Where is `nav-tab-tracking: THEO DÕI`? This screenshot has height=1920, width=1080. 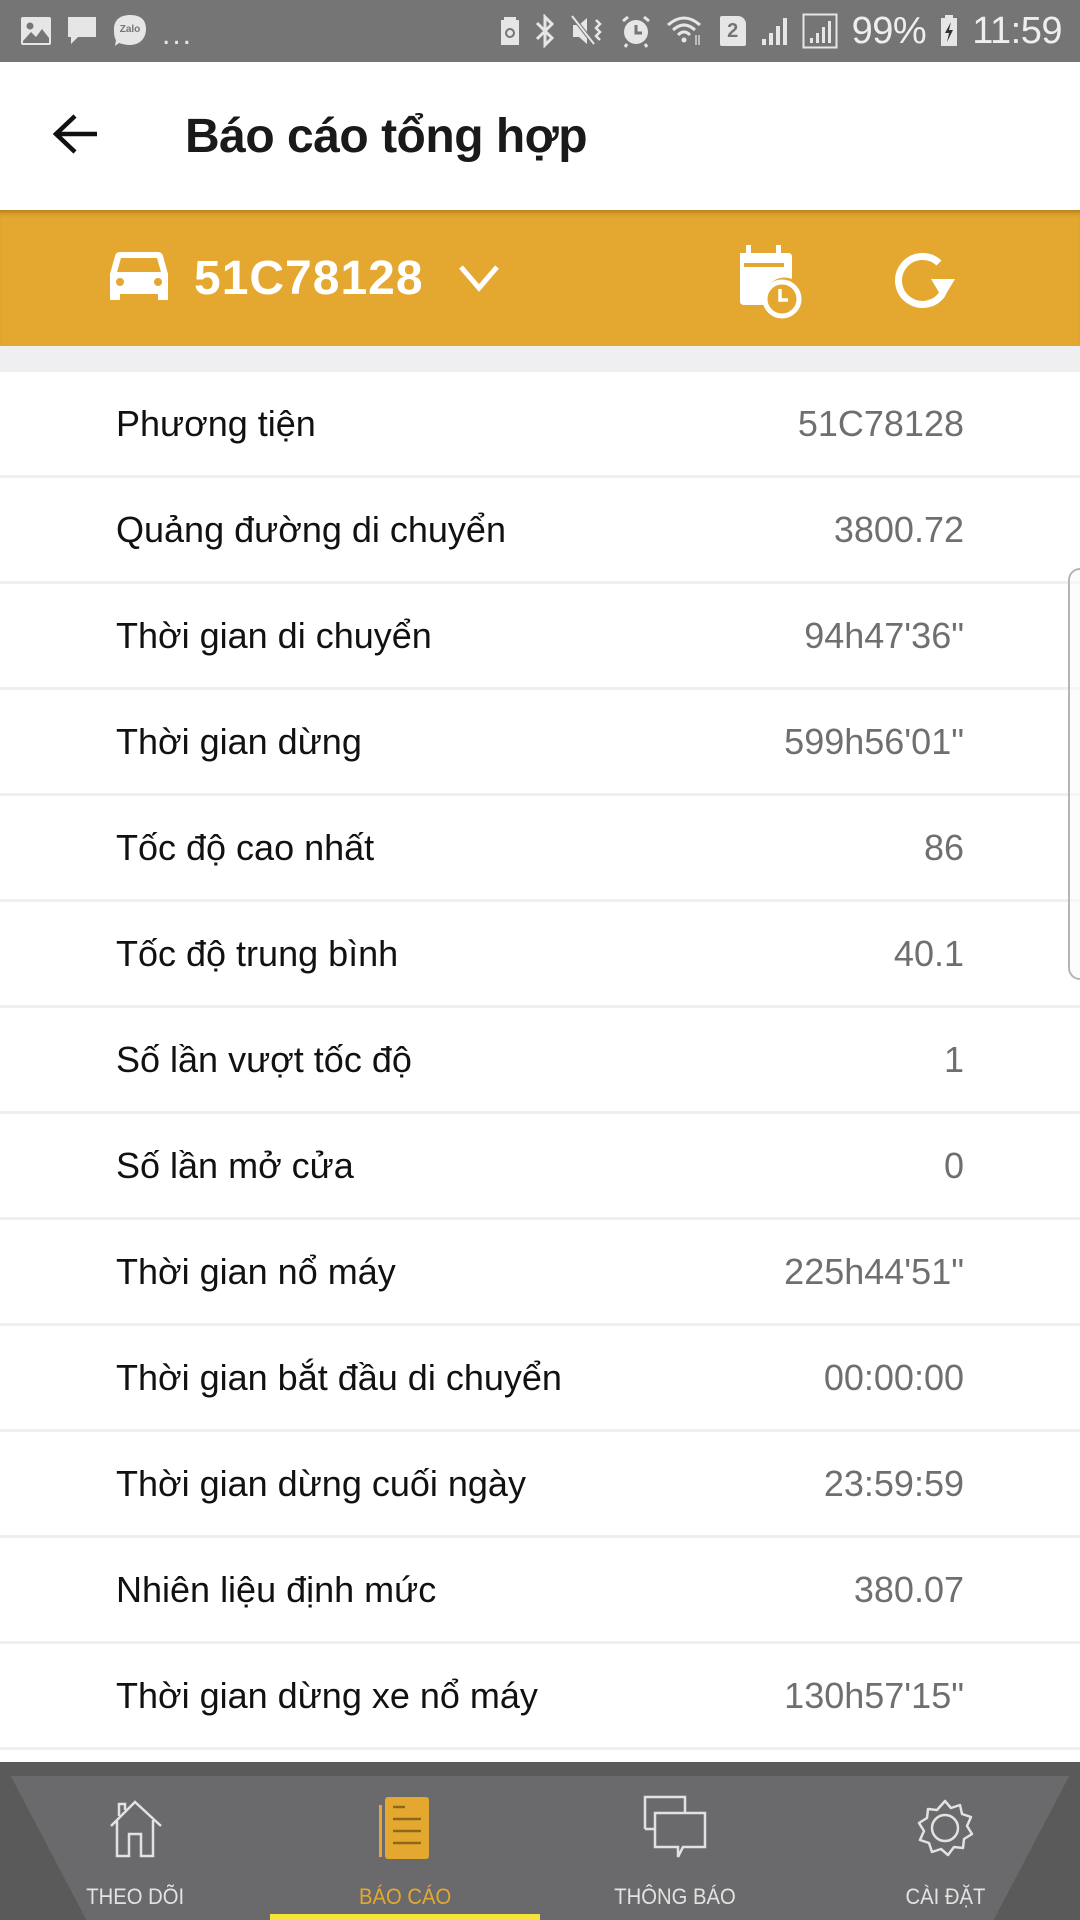 nav-tab-tracking: THEO DÕI is located at coordinates (135, 1848).